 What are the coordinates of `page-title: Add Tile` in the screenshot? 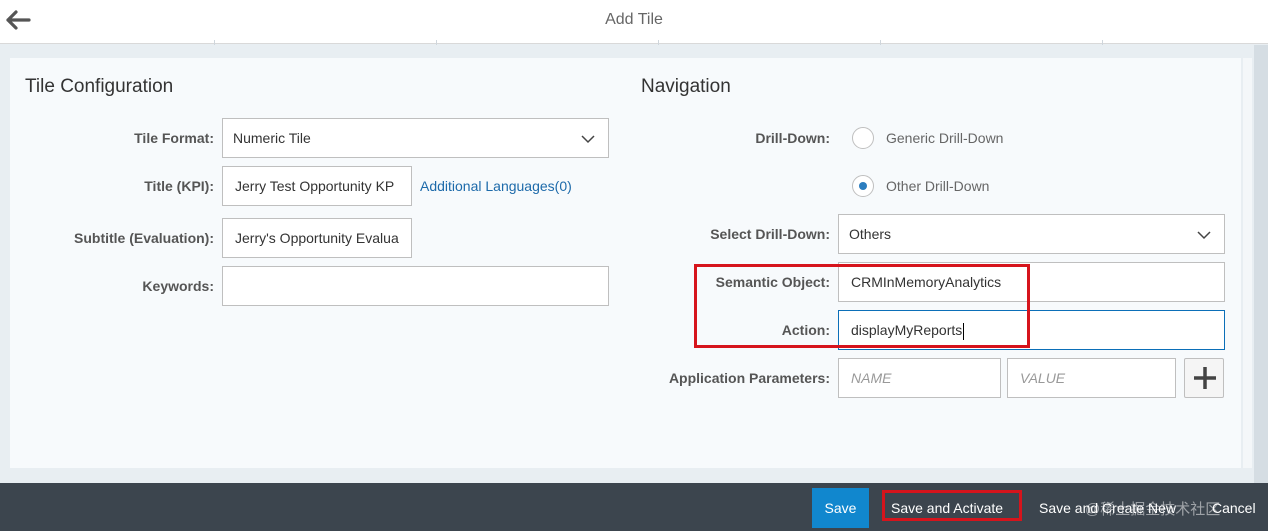 It's located at (634, 19).